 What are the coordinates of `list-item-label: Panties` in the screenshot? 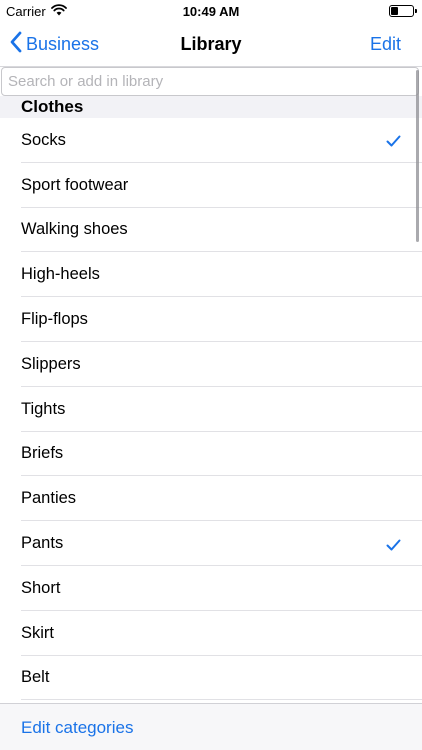 It's located at (49, 498).